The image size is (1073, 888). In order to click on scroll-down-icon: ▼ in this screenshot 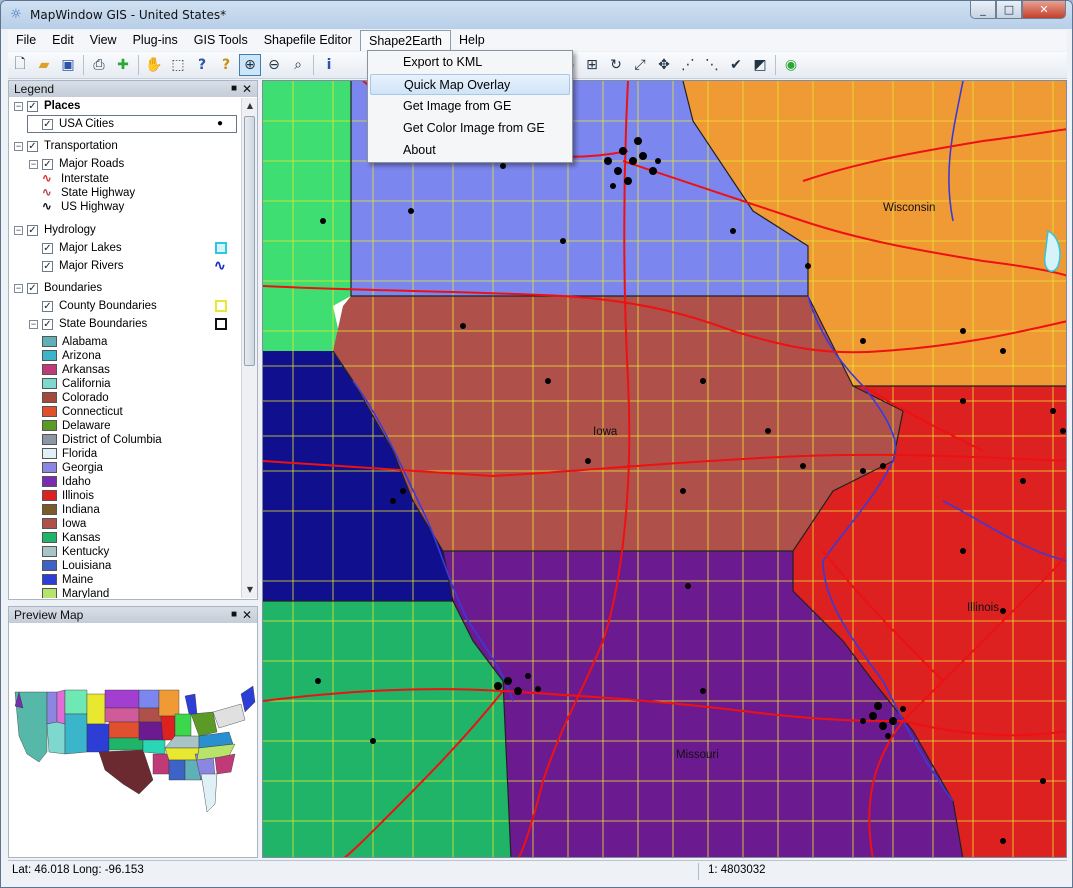, I will do `click(250, 590)`.